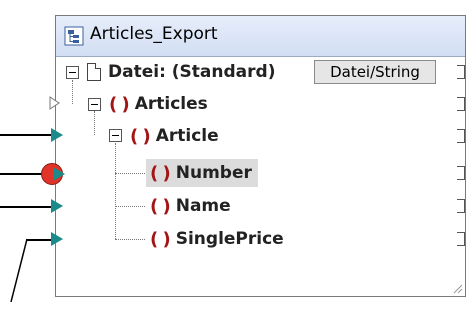 Image resolution: width=466 pixels, height=309 pixels. I want to click on selected-highlight: ( ) Number, so click(202, 173).